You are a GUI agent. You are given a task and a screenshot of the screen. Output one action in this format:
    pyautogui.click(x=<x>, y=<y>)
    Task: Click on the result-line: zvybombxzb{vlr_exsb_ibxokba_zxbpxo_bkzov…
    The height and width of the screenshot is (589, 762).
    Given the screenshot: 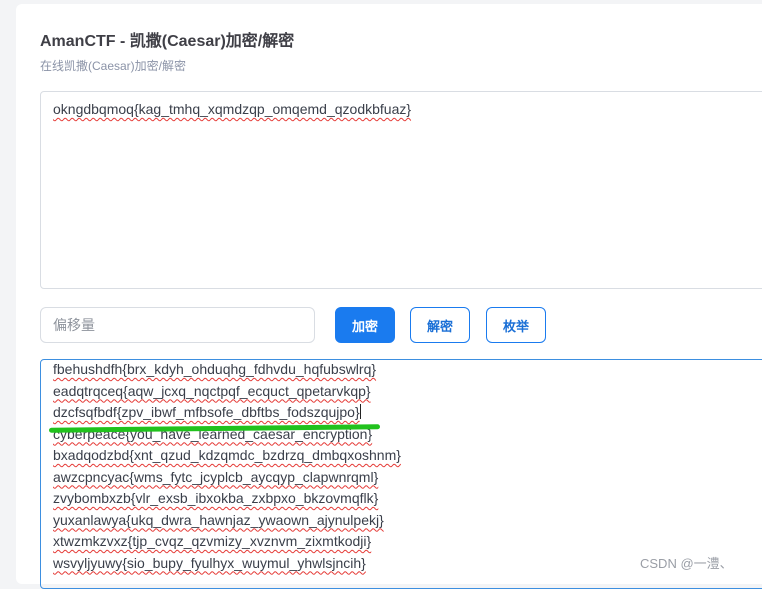 What is the action you would take?
    pyautogui.click(x=216, y=498)
    